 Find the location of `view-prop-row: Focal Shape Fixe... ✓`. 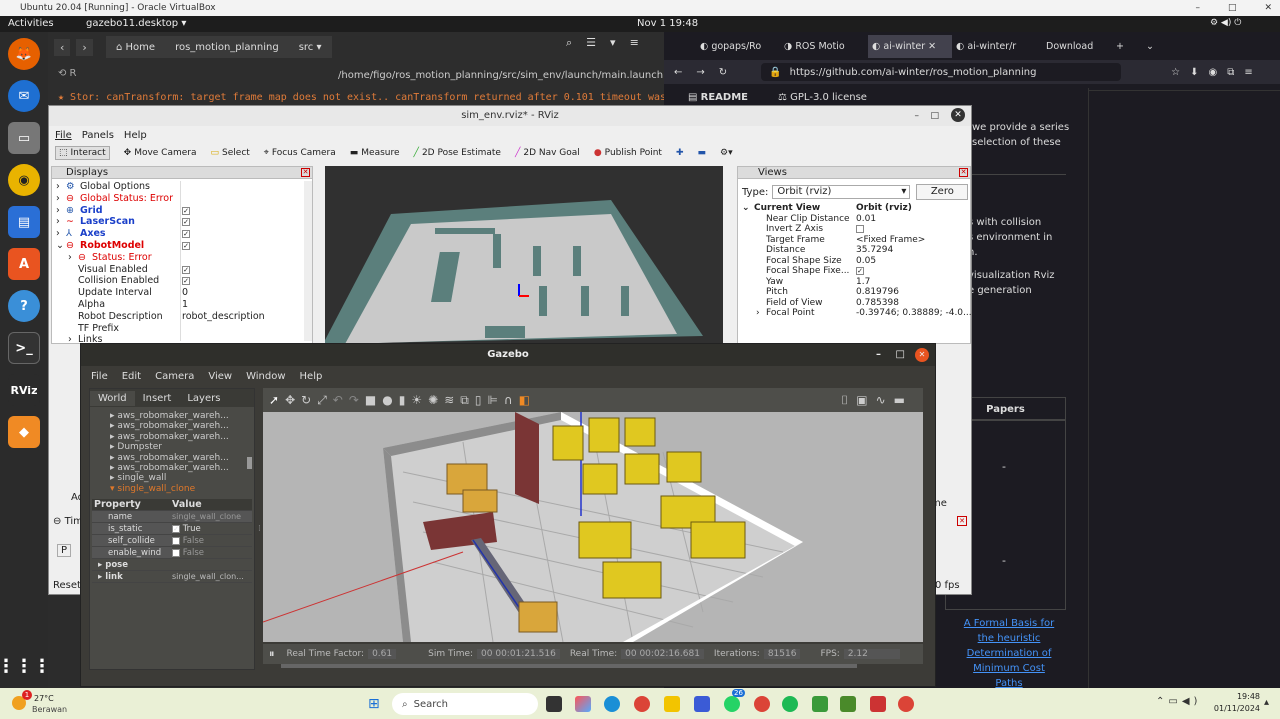

view-prop-row: Focal Shape Fixe... ✓ is located at coordinates (854, 271).